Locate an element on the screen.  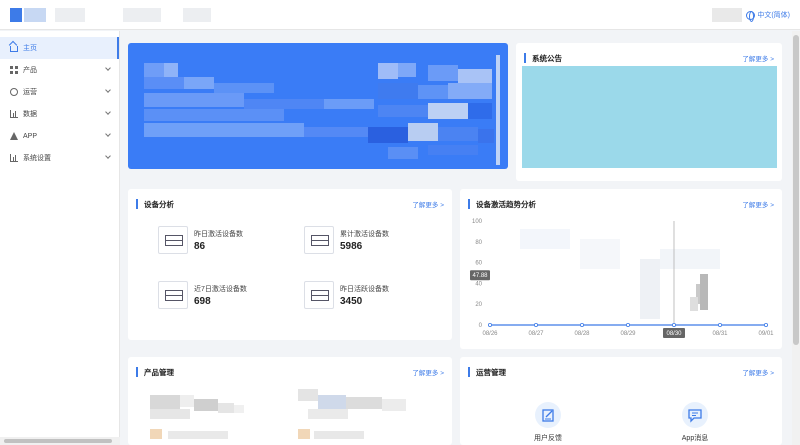
sidebar-item-system-settings: 系统设置 is located at coordinates (59, 158).